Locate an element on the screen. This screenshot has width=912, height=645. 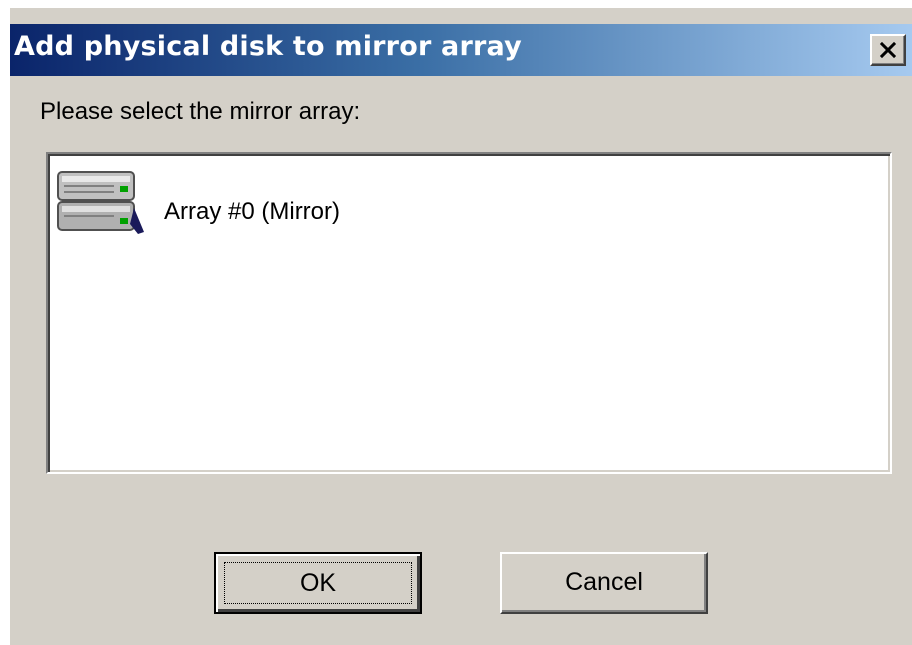
select-prompt: Please select the mirror array: is located at coordinates (200, 111).